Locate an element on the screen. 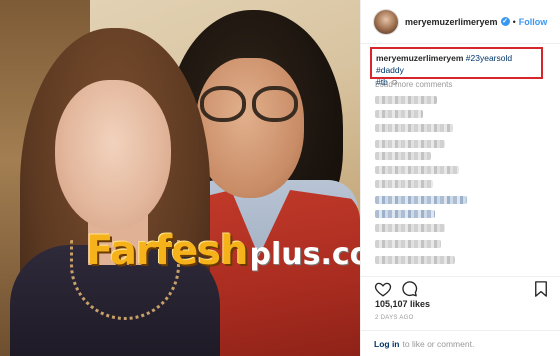 The height and width of the screenshot is (356, 560). photo-glasses-right is located at coordinates (275, 104).